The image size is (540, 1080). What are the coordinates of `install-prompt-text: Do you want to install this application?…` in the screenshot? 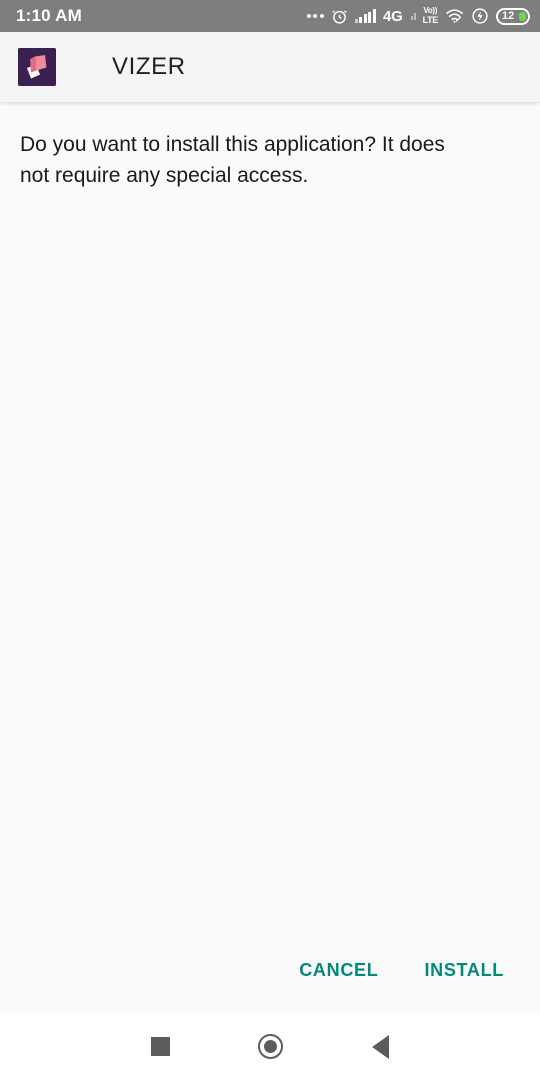 It's located at (232, 160).